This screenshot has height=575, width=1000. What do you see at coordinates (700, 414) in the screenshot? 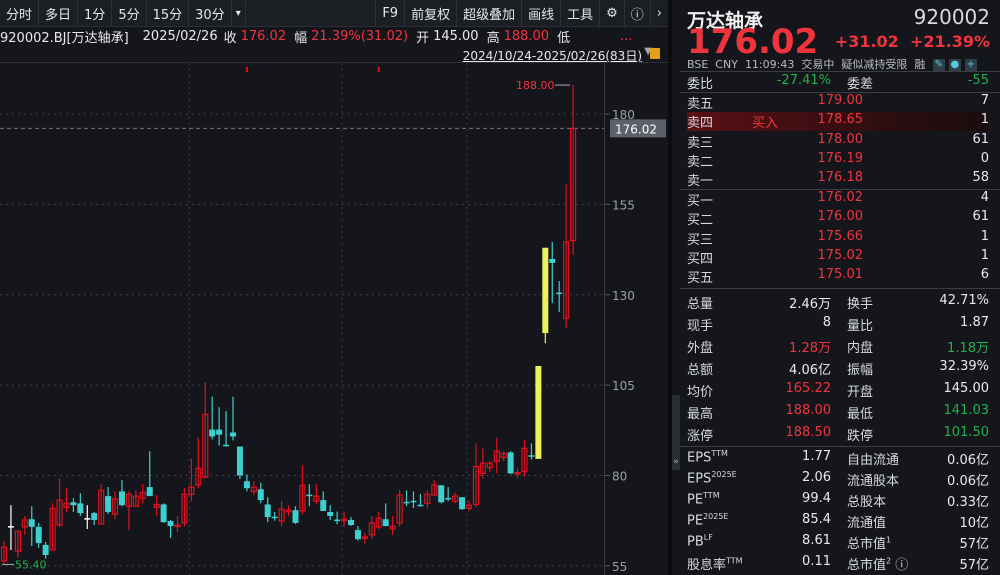
I see `stat-label: 最高` at bounding box center [700, 414].